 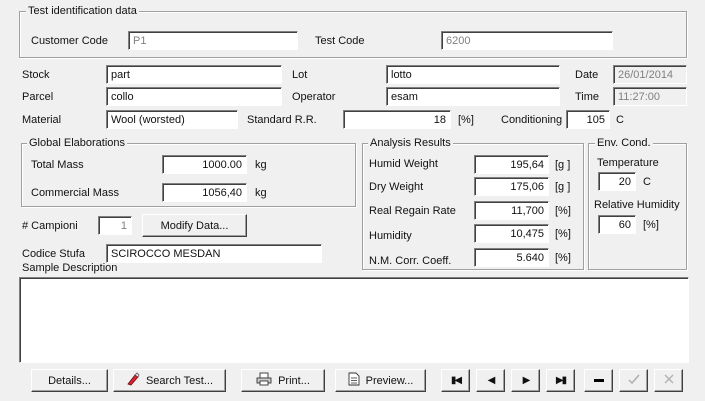 I want to click on last-record-button: ▶▮, so click(x=560, y=380).